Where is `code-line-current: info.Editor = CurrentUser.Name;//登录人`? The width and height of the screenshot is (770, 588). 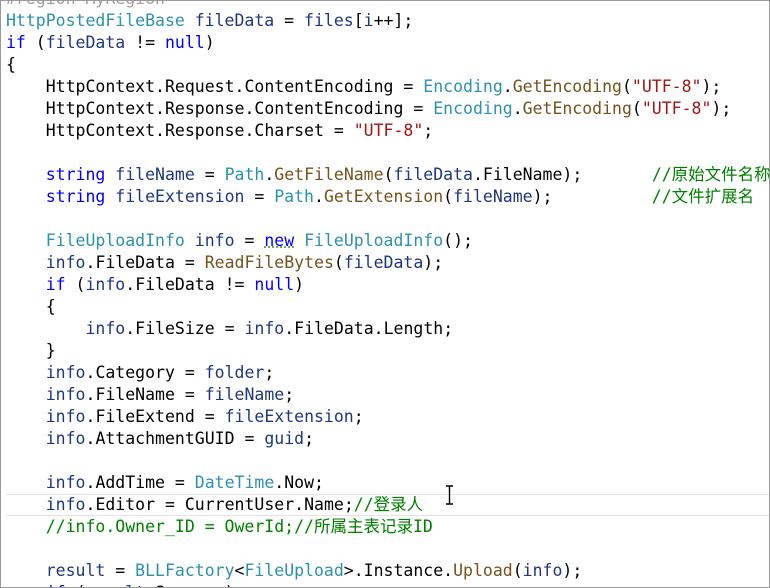 code-line-current: info.Editor = CurrentUser.Name;//登录人 is located at coordinates (387, 505).